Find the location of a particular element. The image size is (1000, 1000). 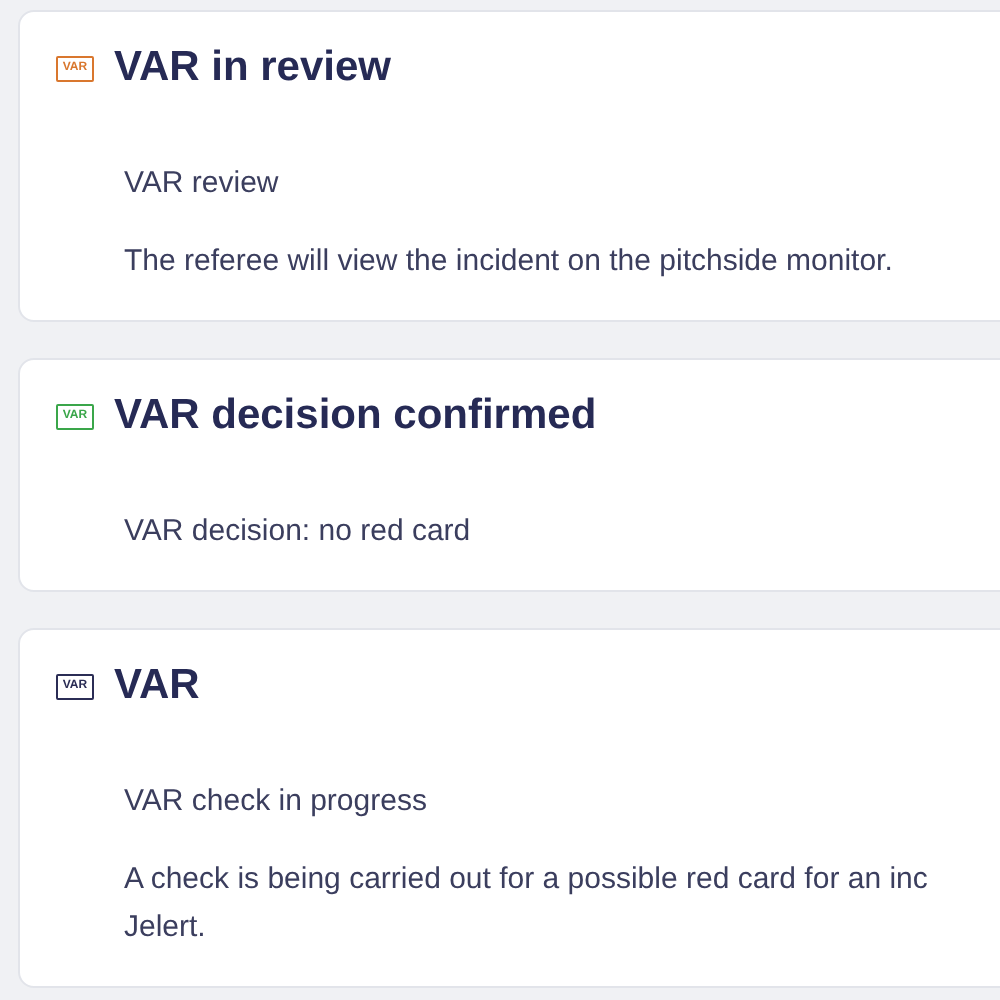

event-text: VAR review is located at coordinates (202, 184).